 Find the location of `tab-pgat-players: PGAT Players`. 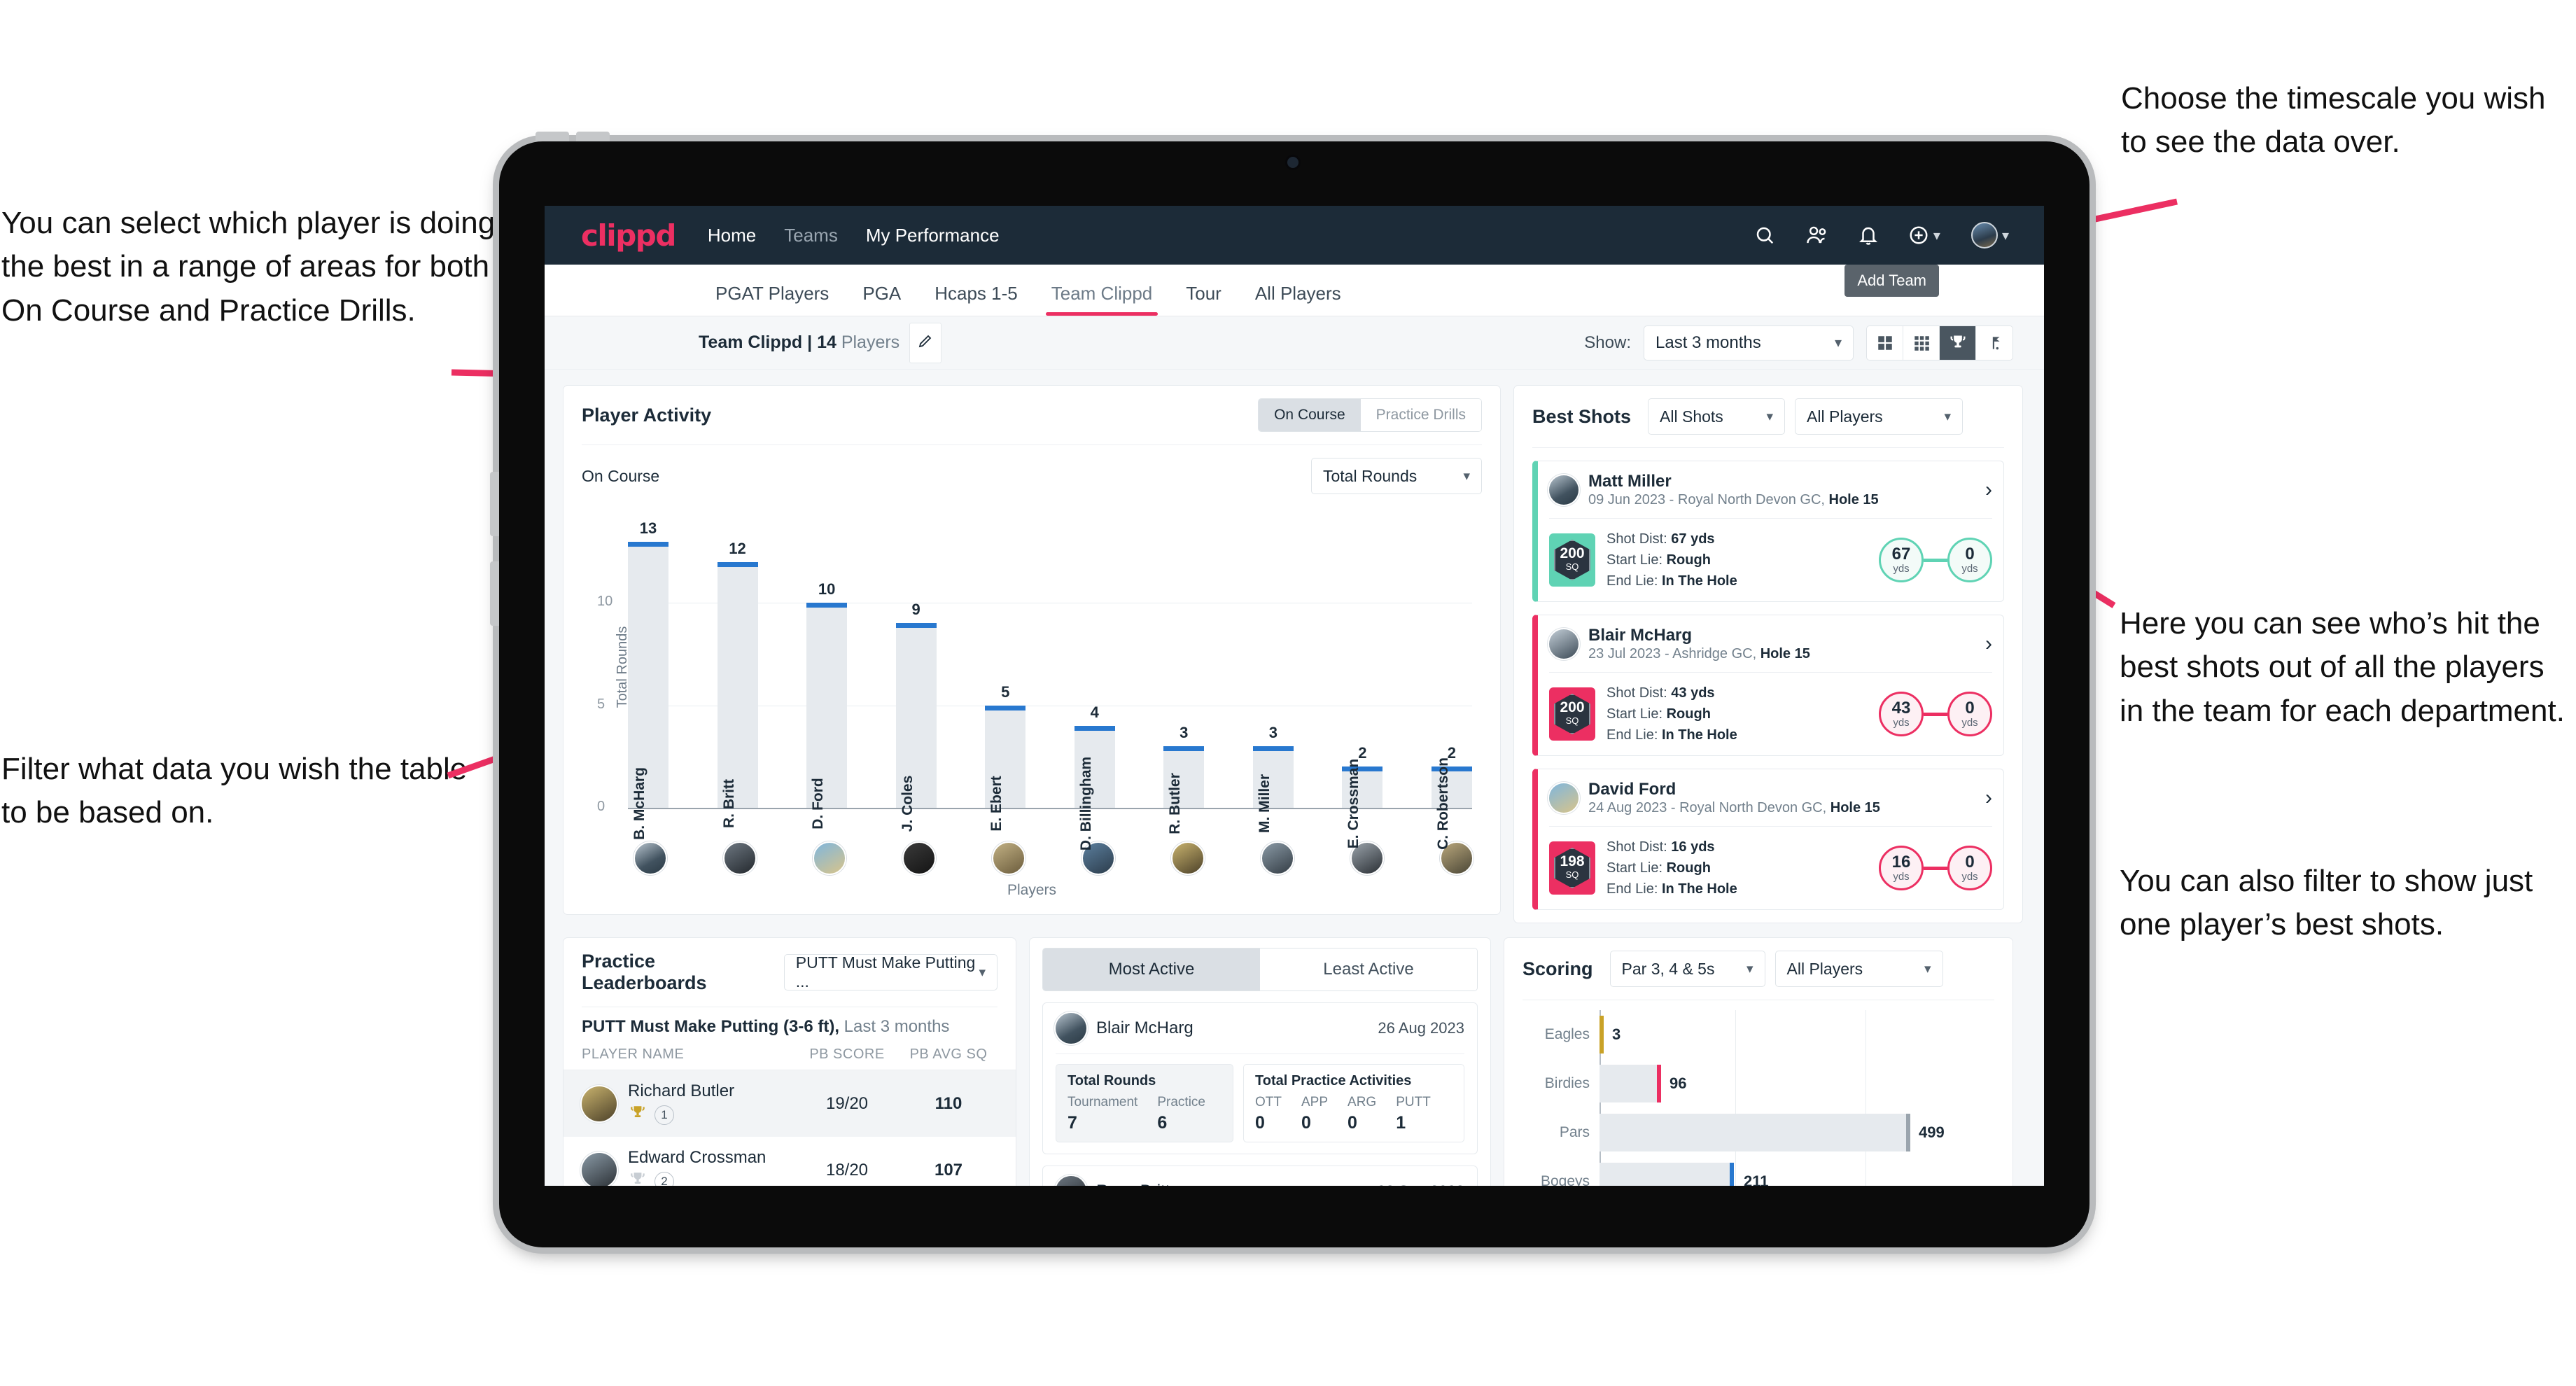

tab-pgat-players: PGAT Players is located at coordinates (772, 299).